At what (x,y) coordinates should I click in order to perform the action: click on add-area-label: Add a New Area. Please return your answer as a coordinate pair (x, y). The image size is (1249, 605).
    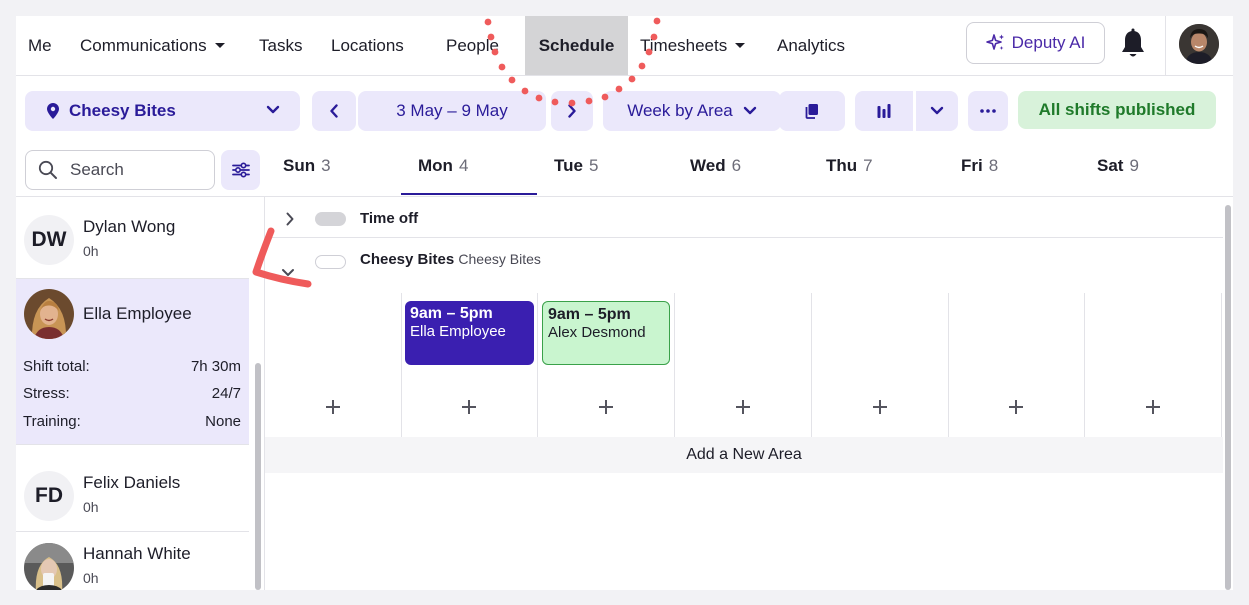
    Looking at the image, I should click on (744, 454).